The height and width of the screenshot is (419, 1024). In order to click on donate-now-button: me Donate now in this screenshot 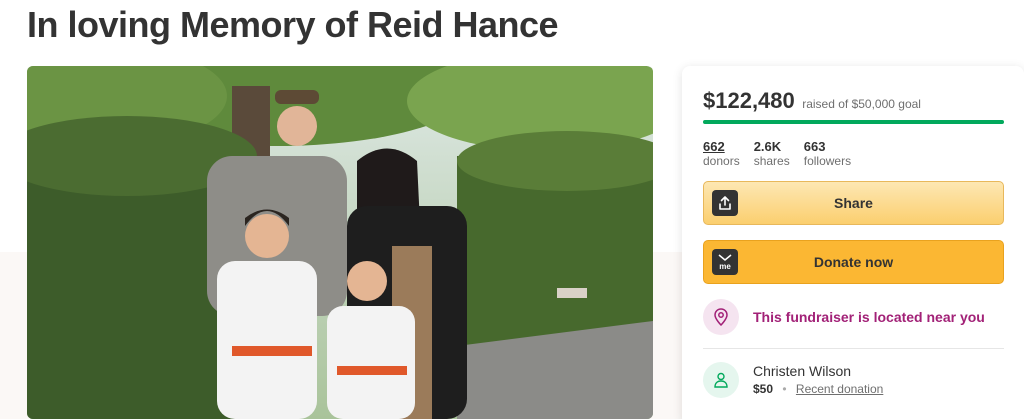, I will do `click(853, 262)`.